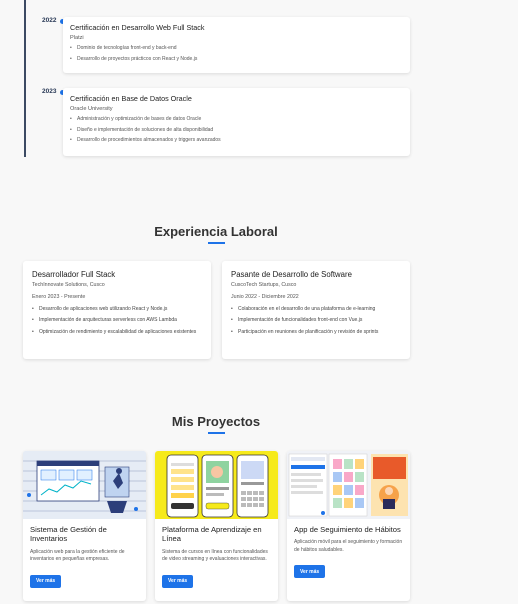  I want to click on project-title: Plataforma de Aprendizaje en Línea, so click(212, 534).